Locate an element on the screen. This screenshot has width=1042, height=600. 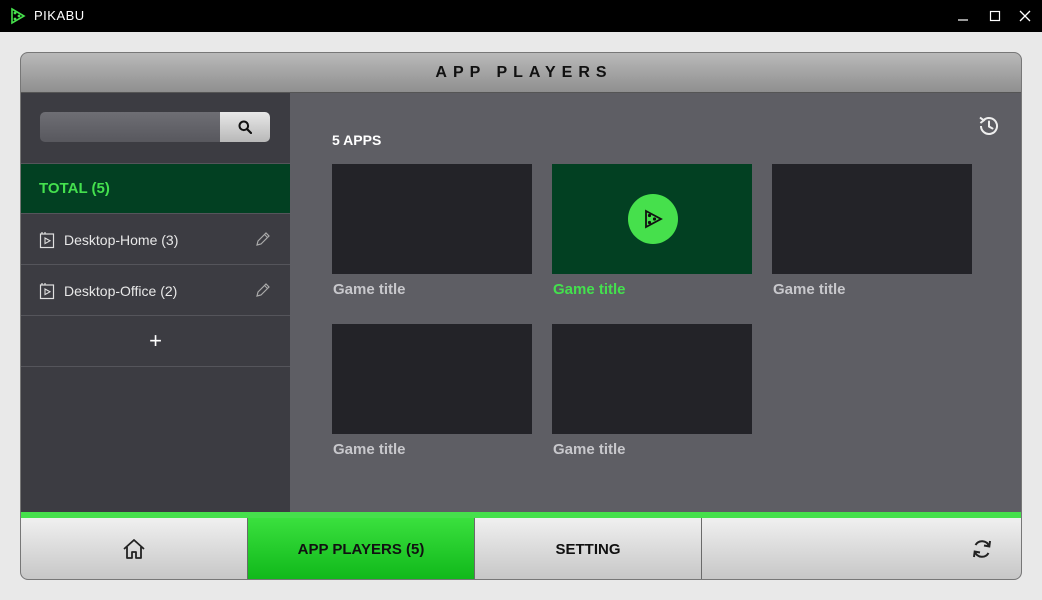
play-button is located at coordinates (653, 219).